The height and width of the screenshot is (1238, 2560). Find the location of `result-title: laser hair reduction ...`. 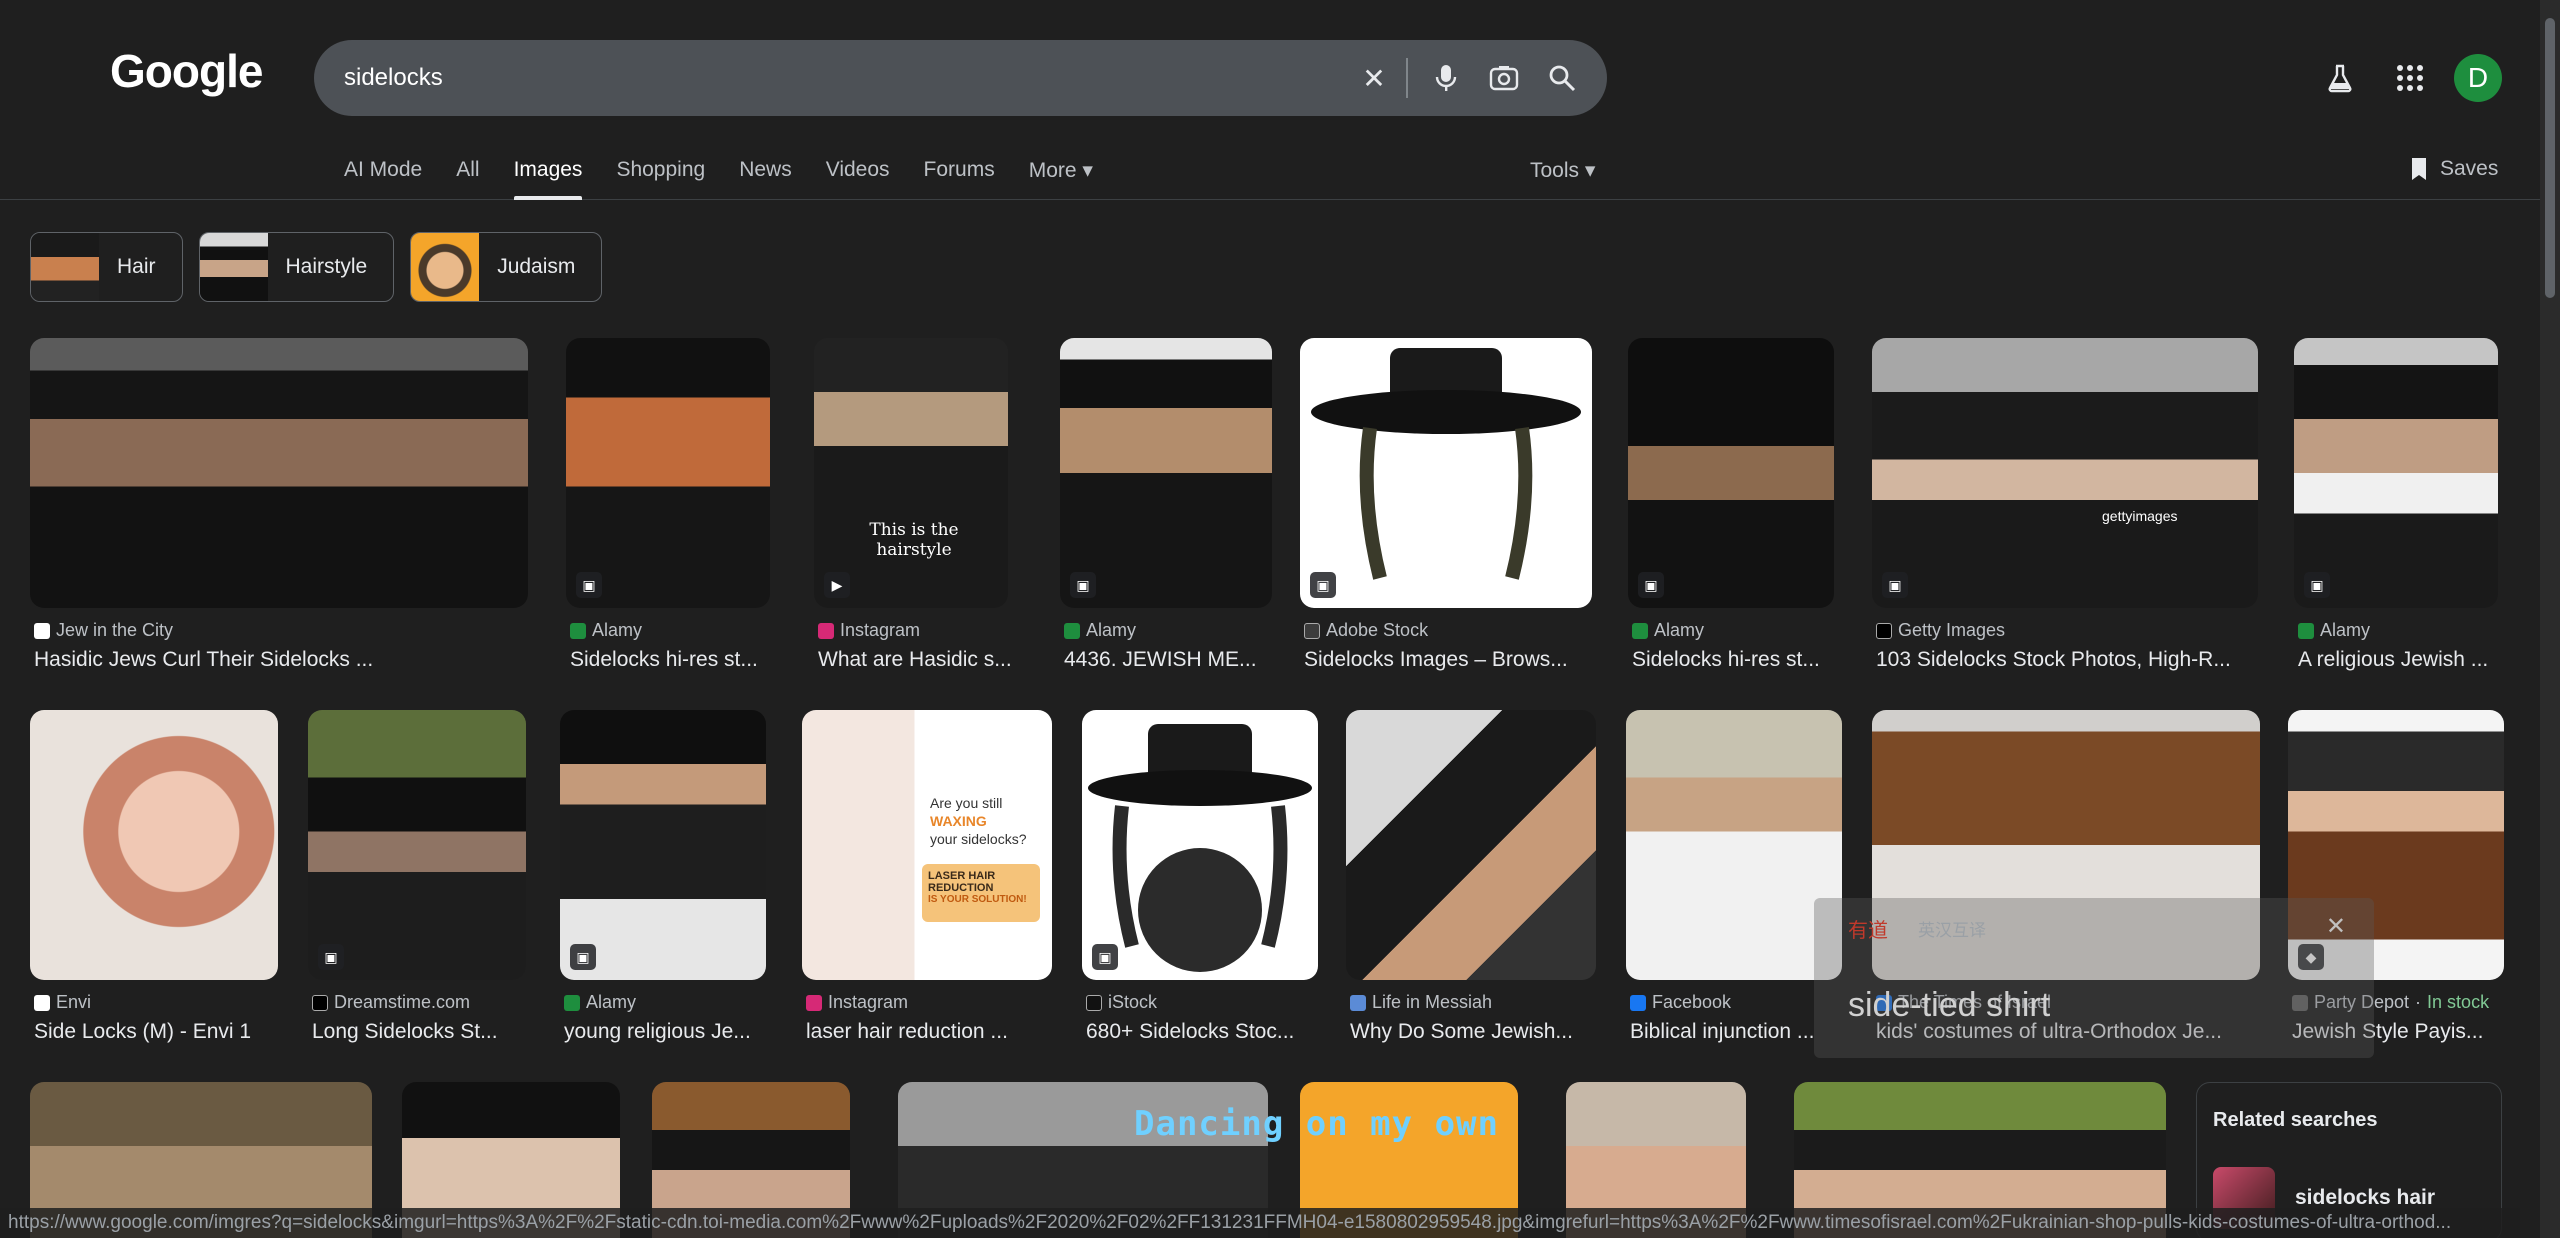

result-title: laser hair reduction ... is located at coordinates (931, 1032).